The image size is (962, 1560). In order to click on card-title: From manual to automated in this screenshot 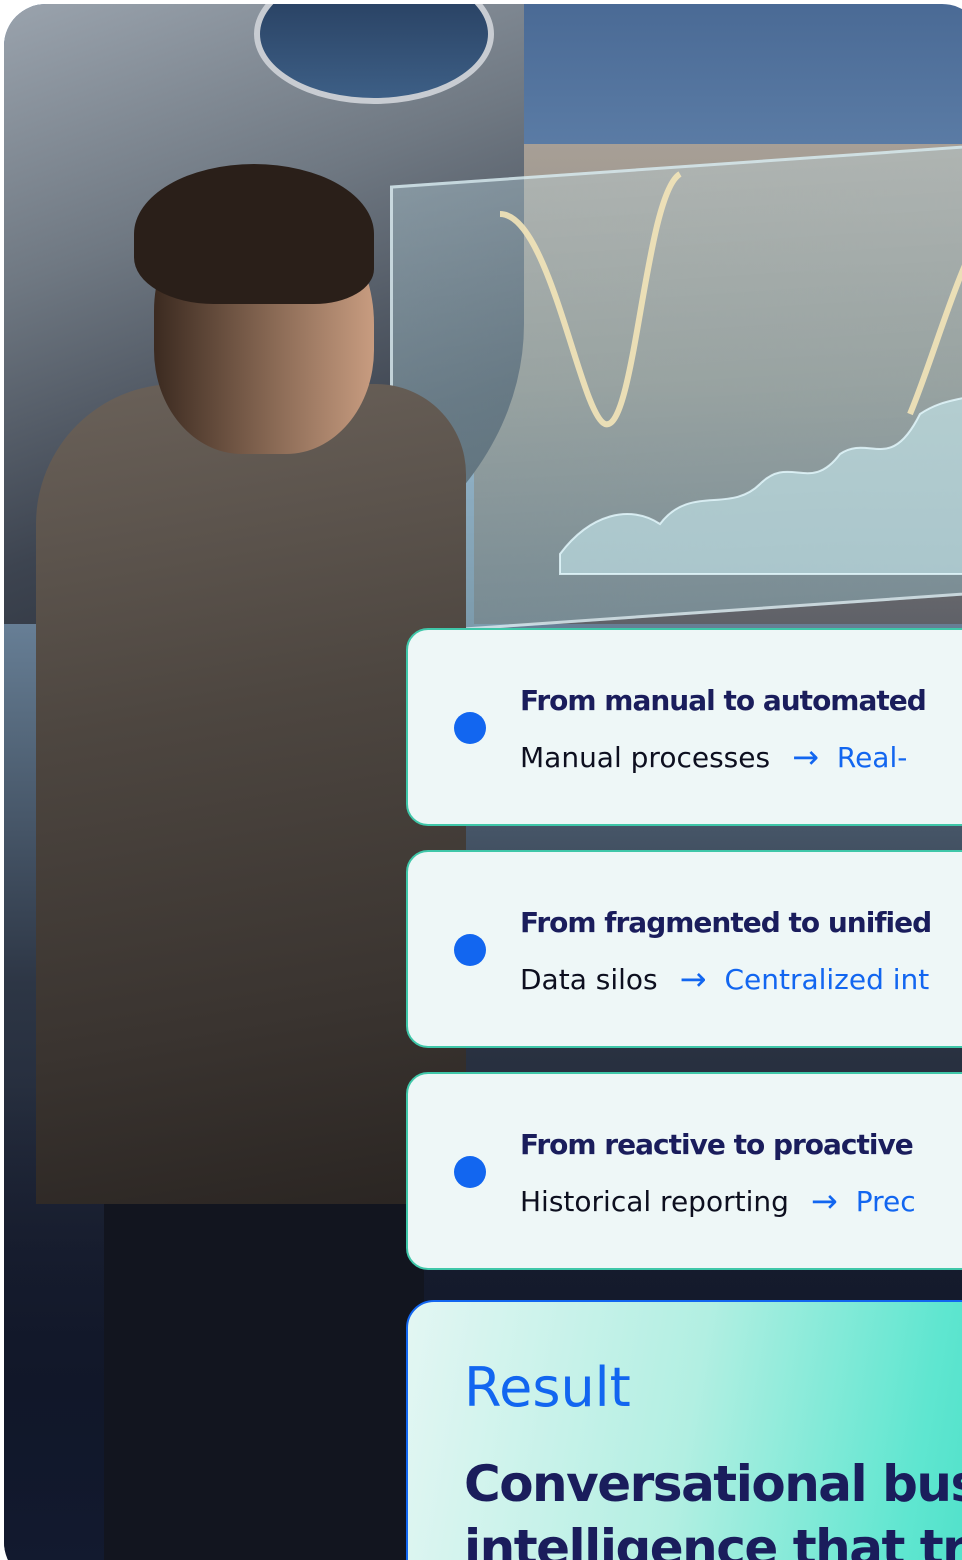, I will do `click(723, 700)`.